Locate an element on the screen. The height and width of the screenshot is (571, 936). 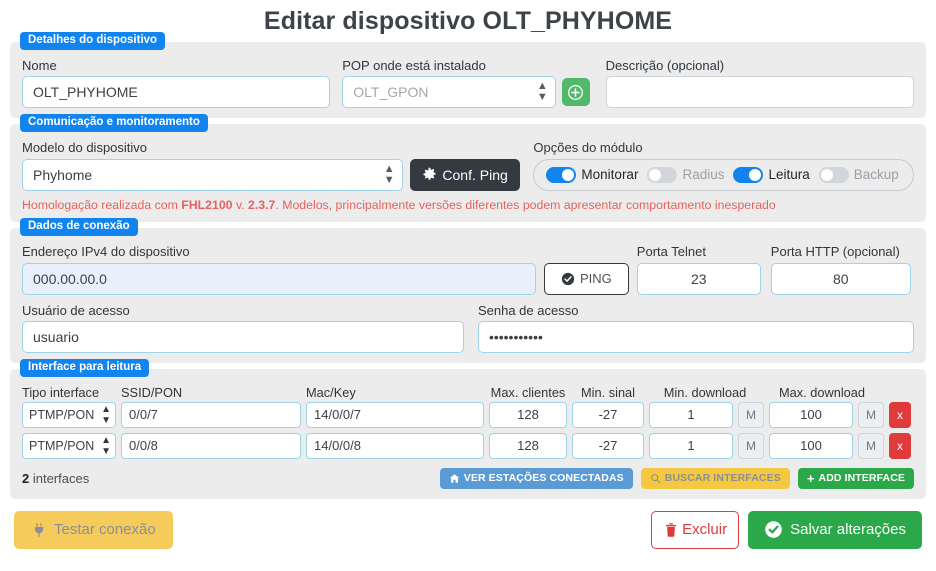
column-header-max-clients: Max. clientes is located at coordinates (528, 392).